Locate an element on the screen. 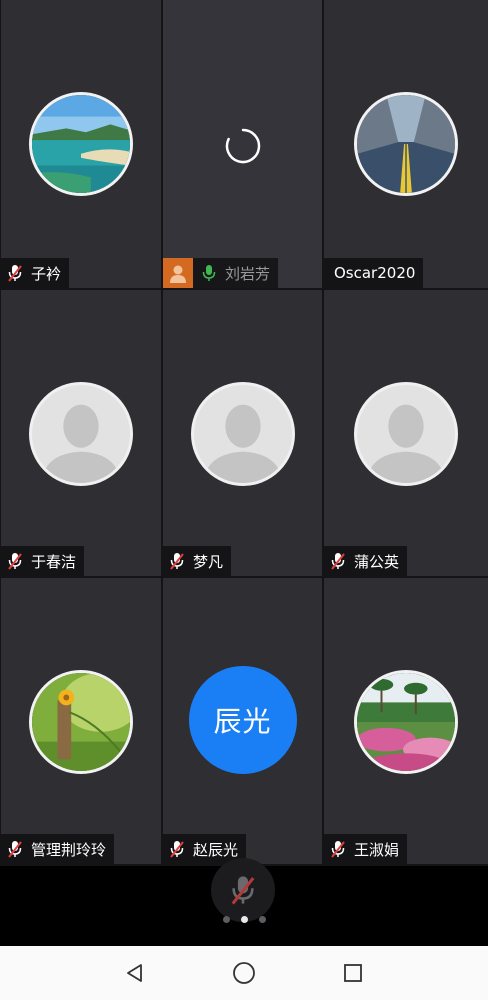 This screenshot has width=488, height=1000. participant-name-label: Oscar2020 is located at coordinates (374, 273).